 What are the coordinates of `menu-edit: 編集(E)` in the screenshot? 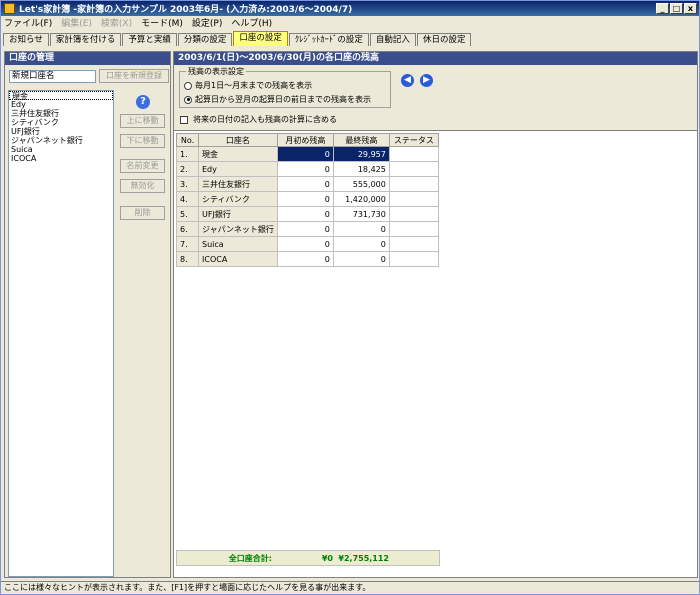 It's located at (76, 22).